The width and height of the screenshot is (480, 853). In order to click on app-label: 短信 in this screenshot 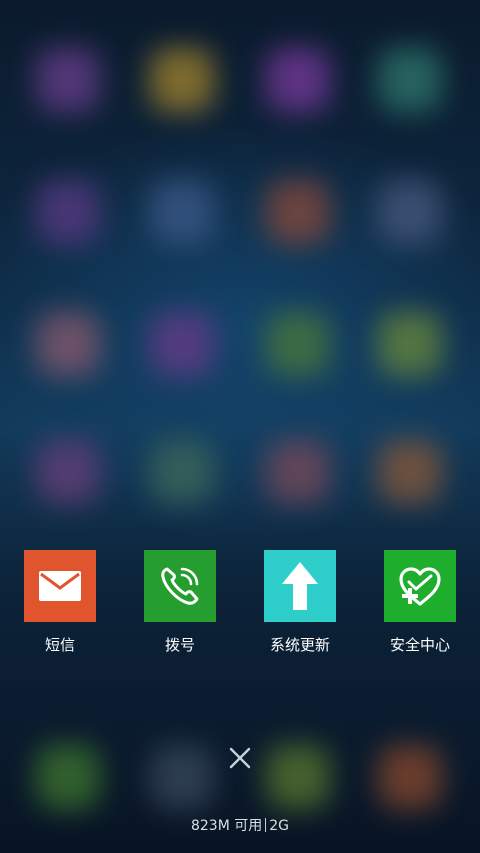, I will do `click(59, 645)`.